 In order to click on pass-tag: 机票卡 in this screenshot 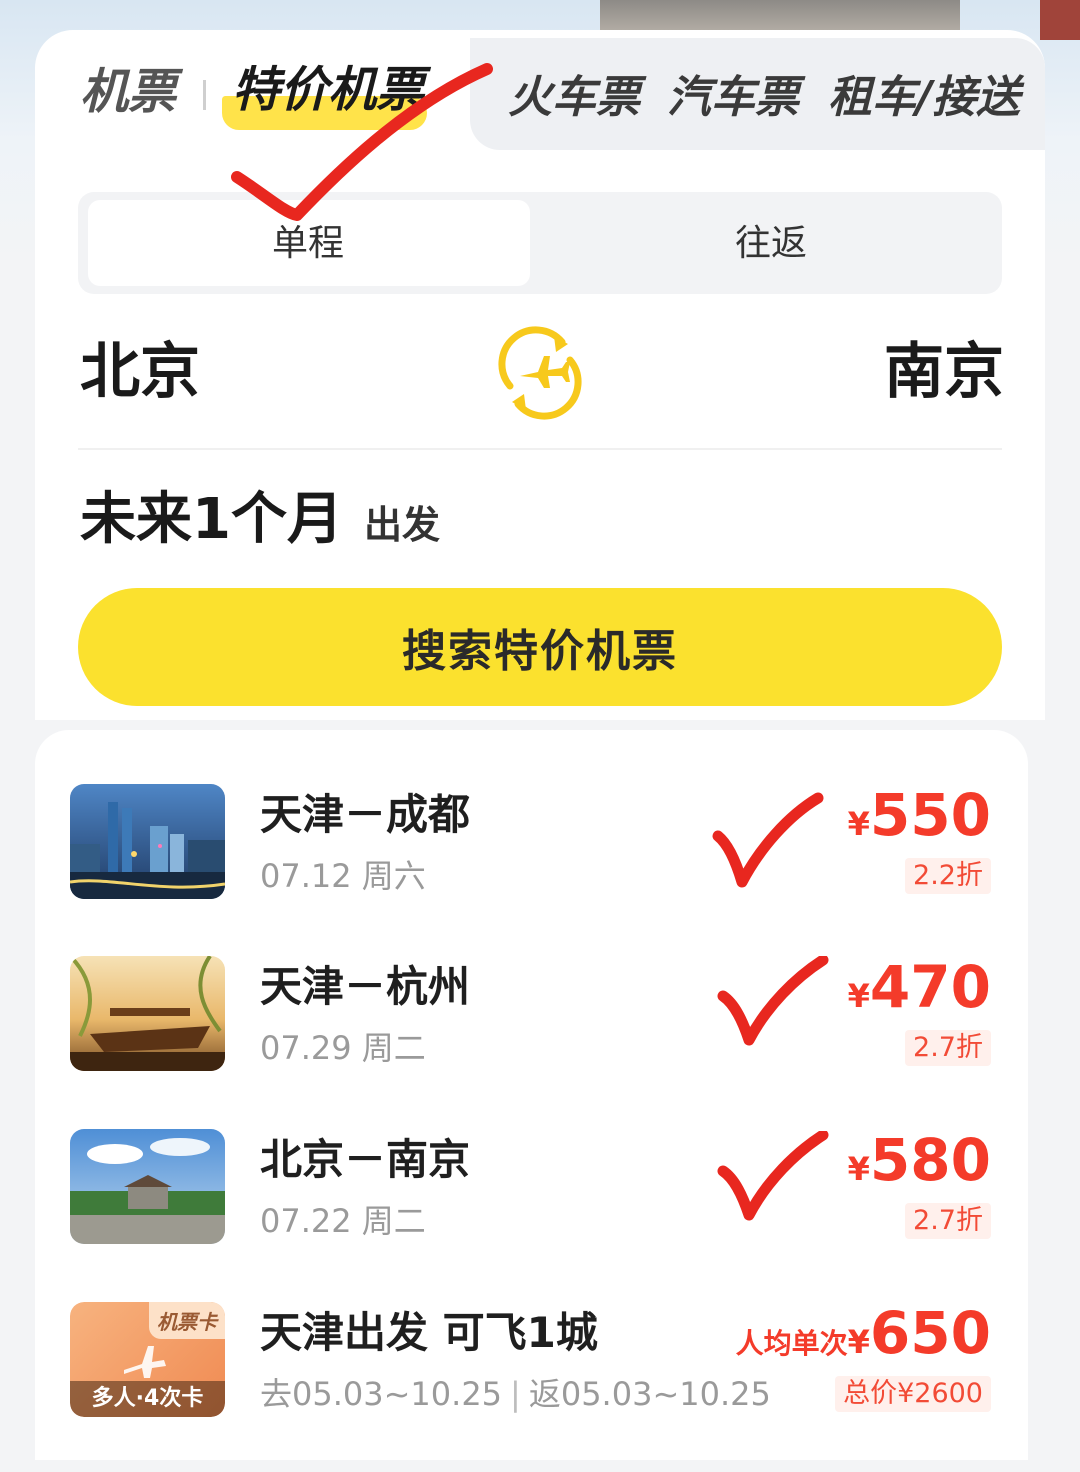, I will do `click(187, 1320)`.